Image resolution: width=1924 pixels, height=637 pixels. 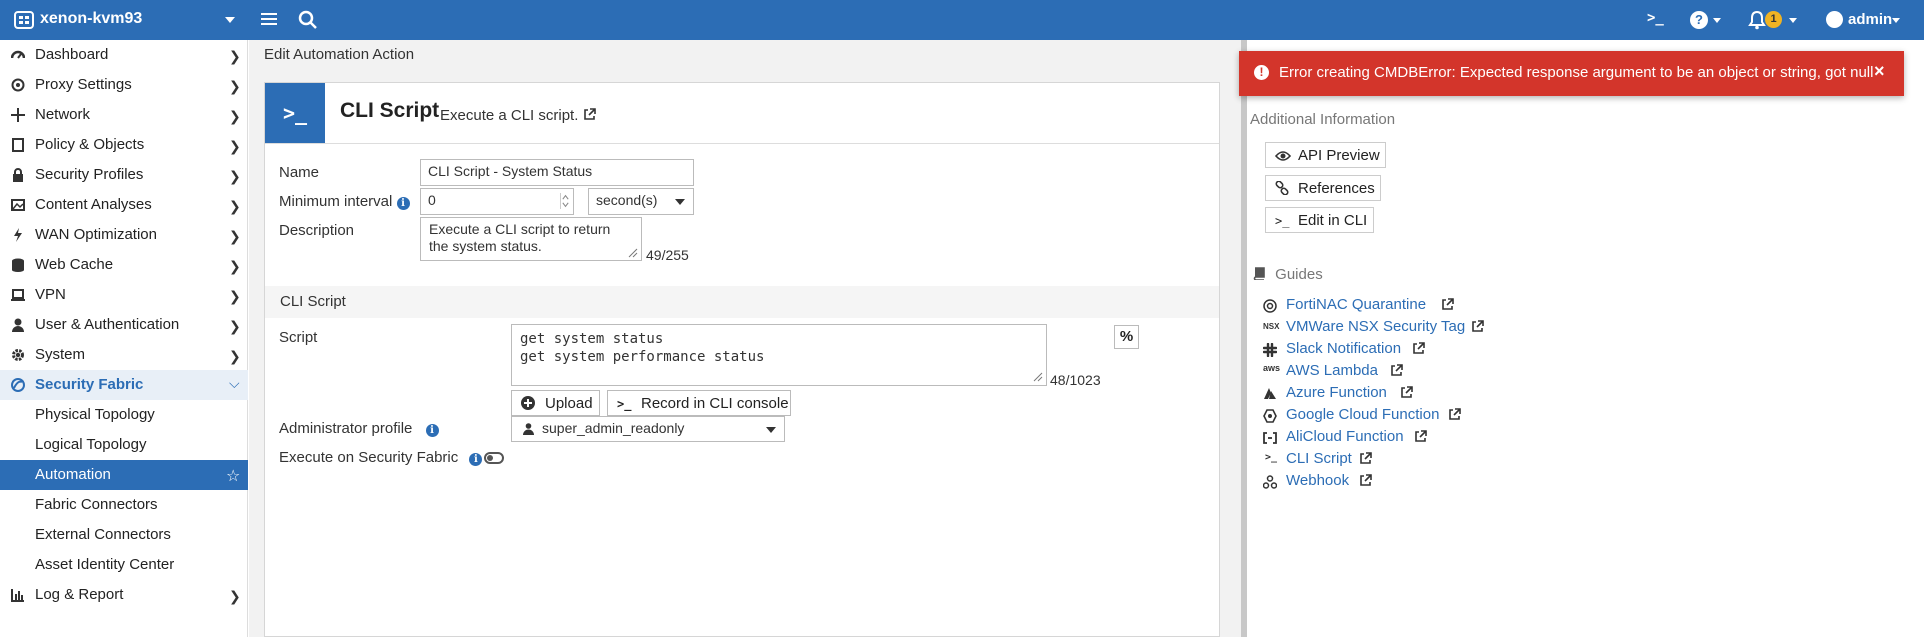 What do you see at coordinates (124, 385) in the screenshot?
I see `sidebar-item-security-fabric: Security Fabric ⌵` at bounding box center [124, 385].